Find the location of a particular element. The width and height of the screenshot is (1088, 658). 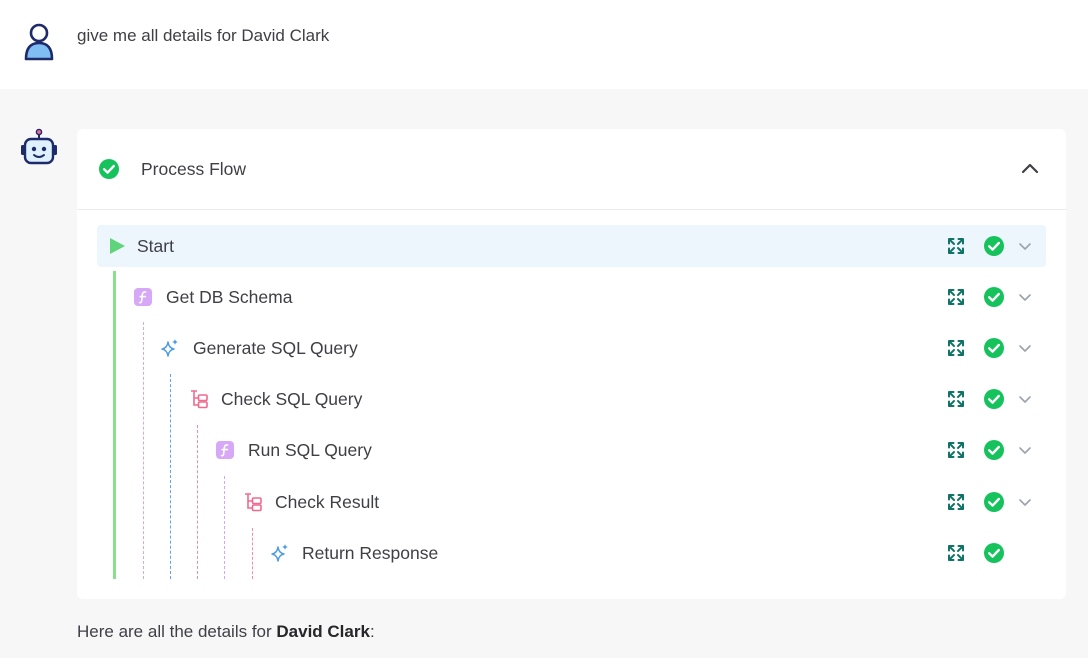

step-row-start: Start is located at coordinates (571, 246).